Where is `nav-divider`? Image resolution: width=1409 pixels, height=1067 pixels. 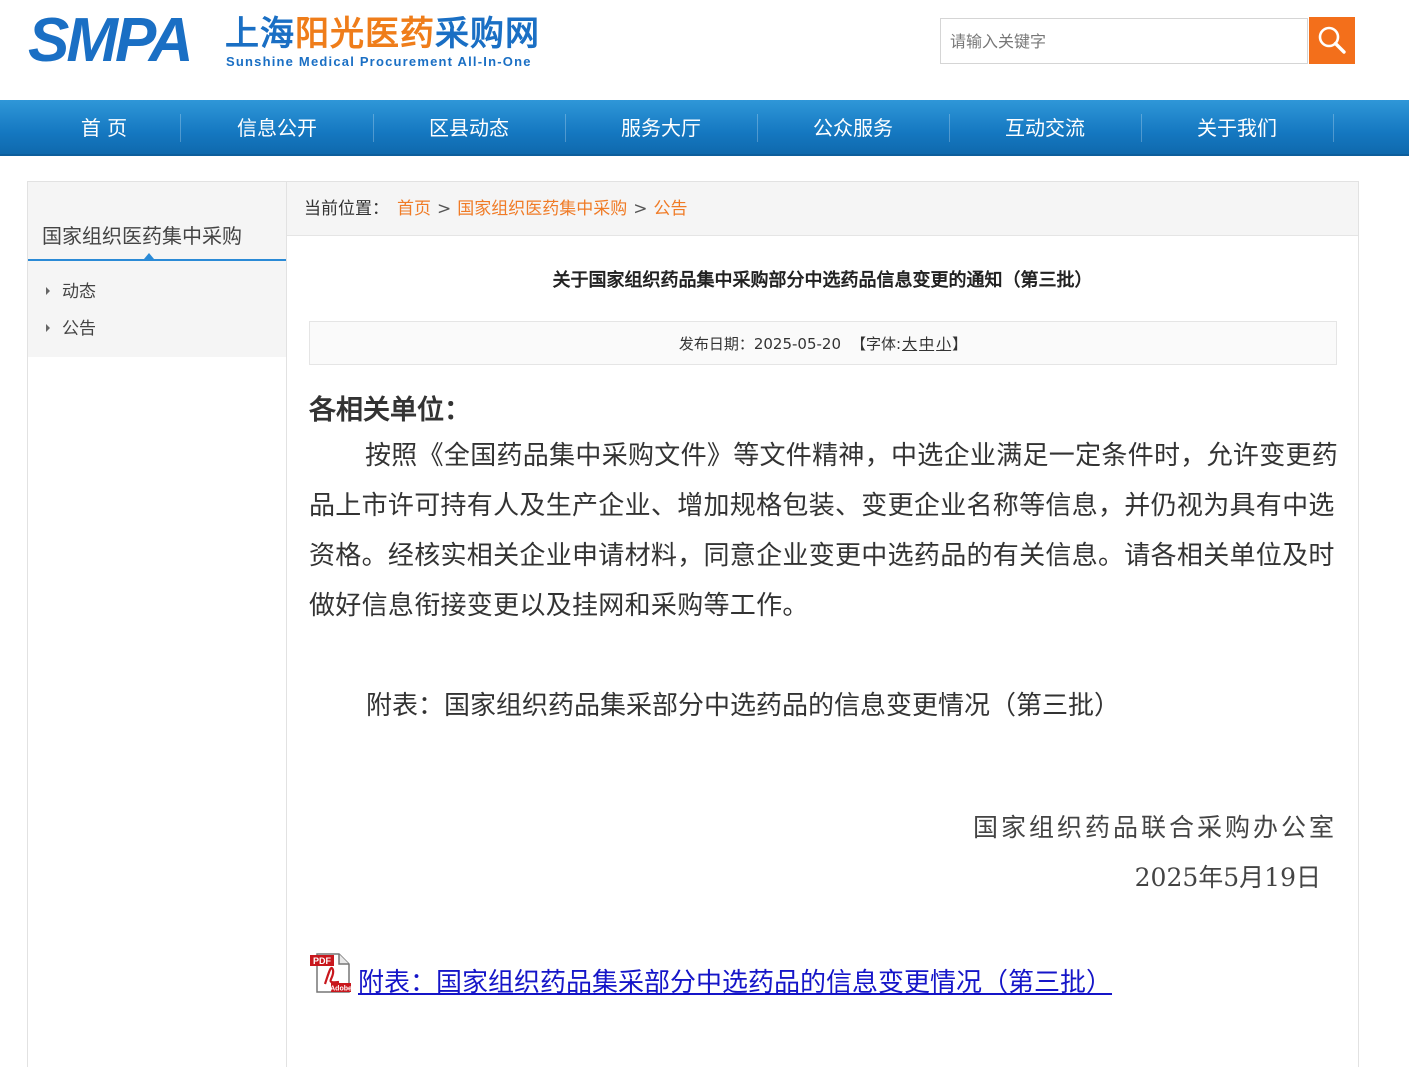 nav-divider is located at coordinates (1333, 128).